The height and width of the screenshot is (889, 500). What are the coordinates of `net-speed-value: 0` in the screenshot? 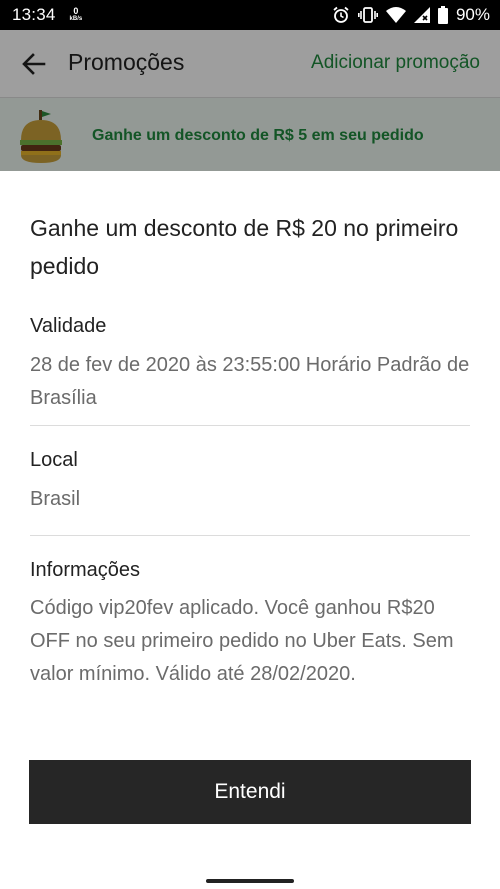 It's located at (76, 11).